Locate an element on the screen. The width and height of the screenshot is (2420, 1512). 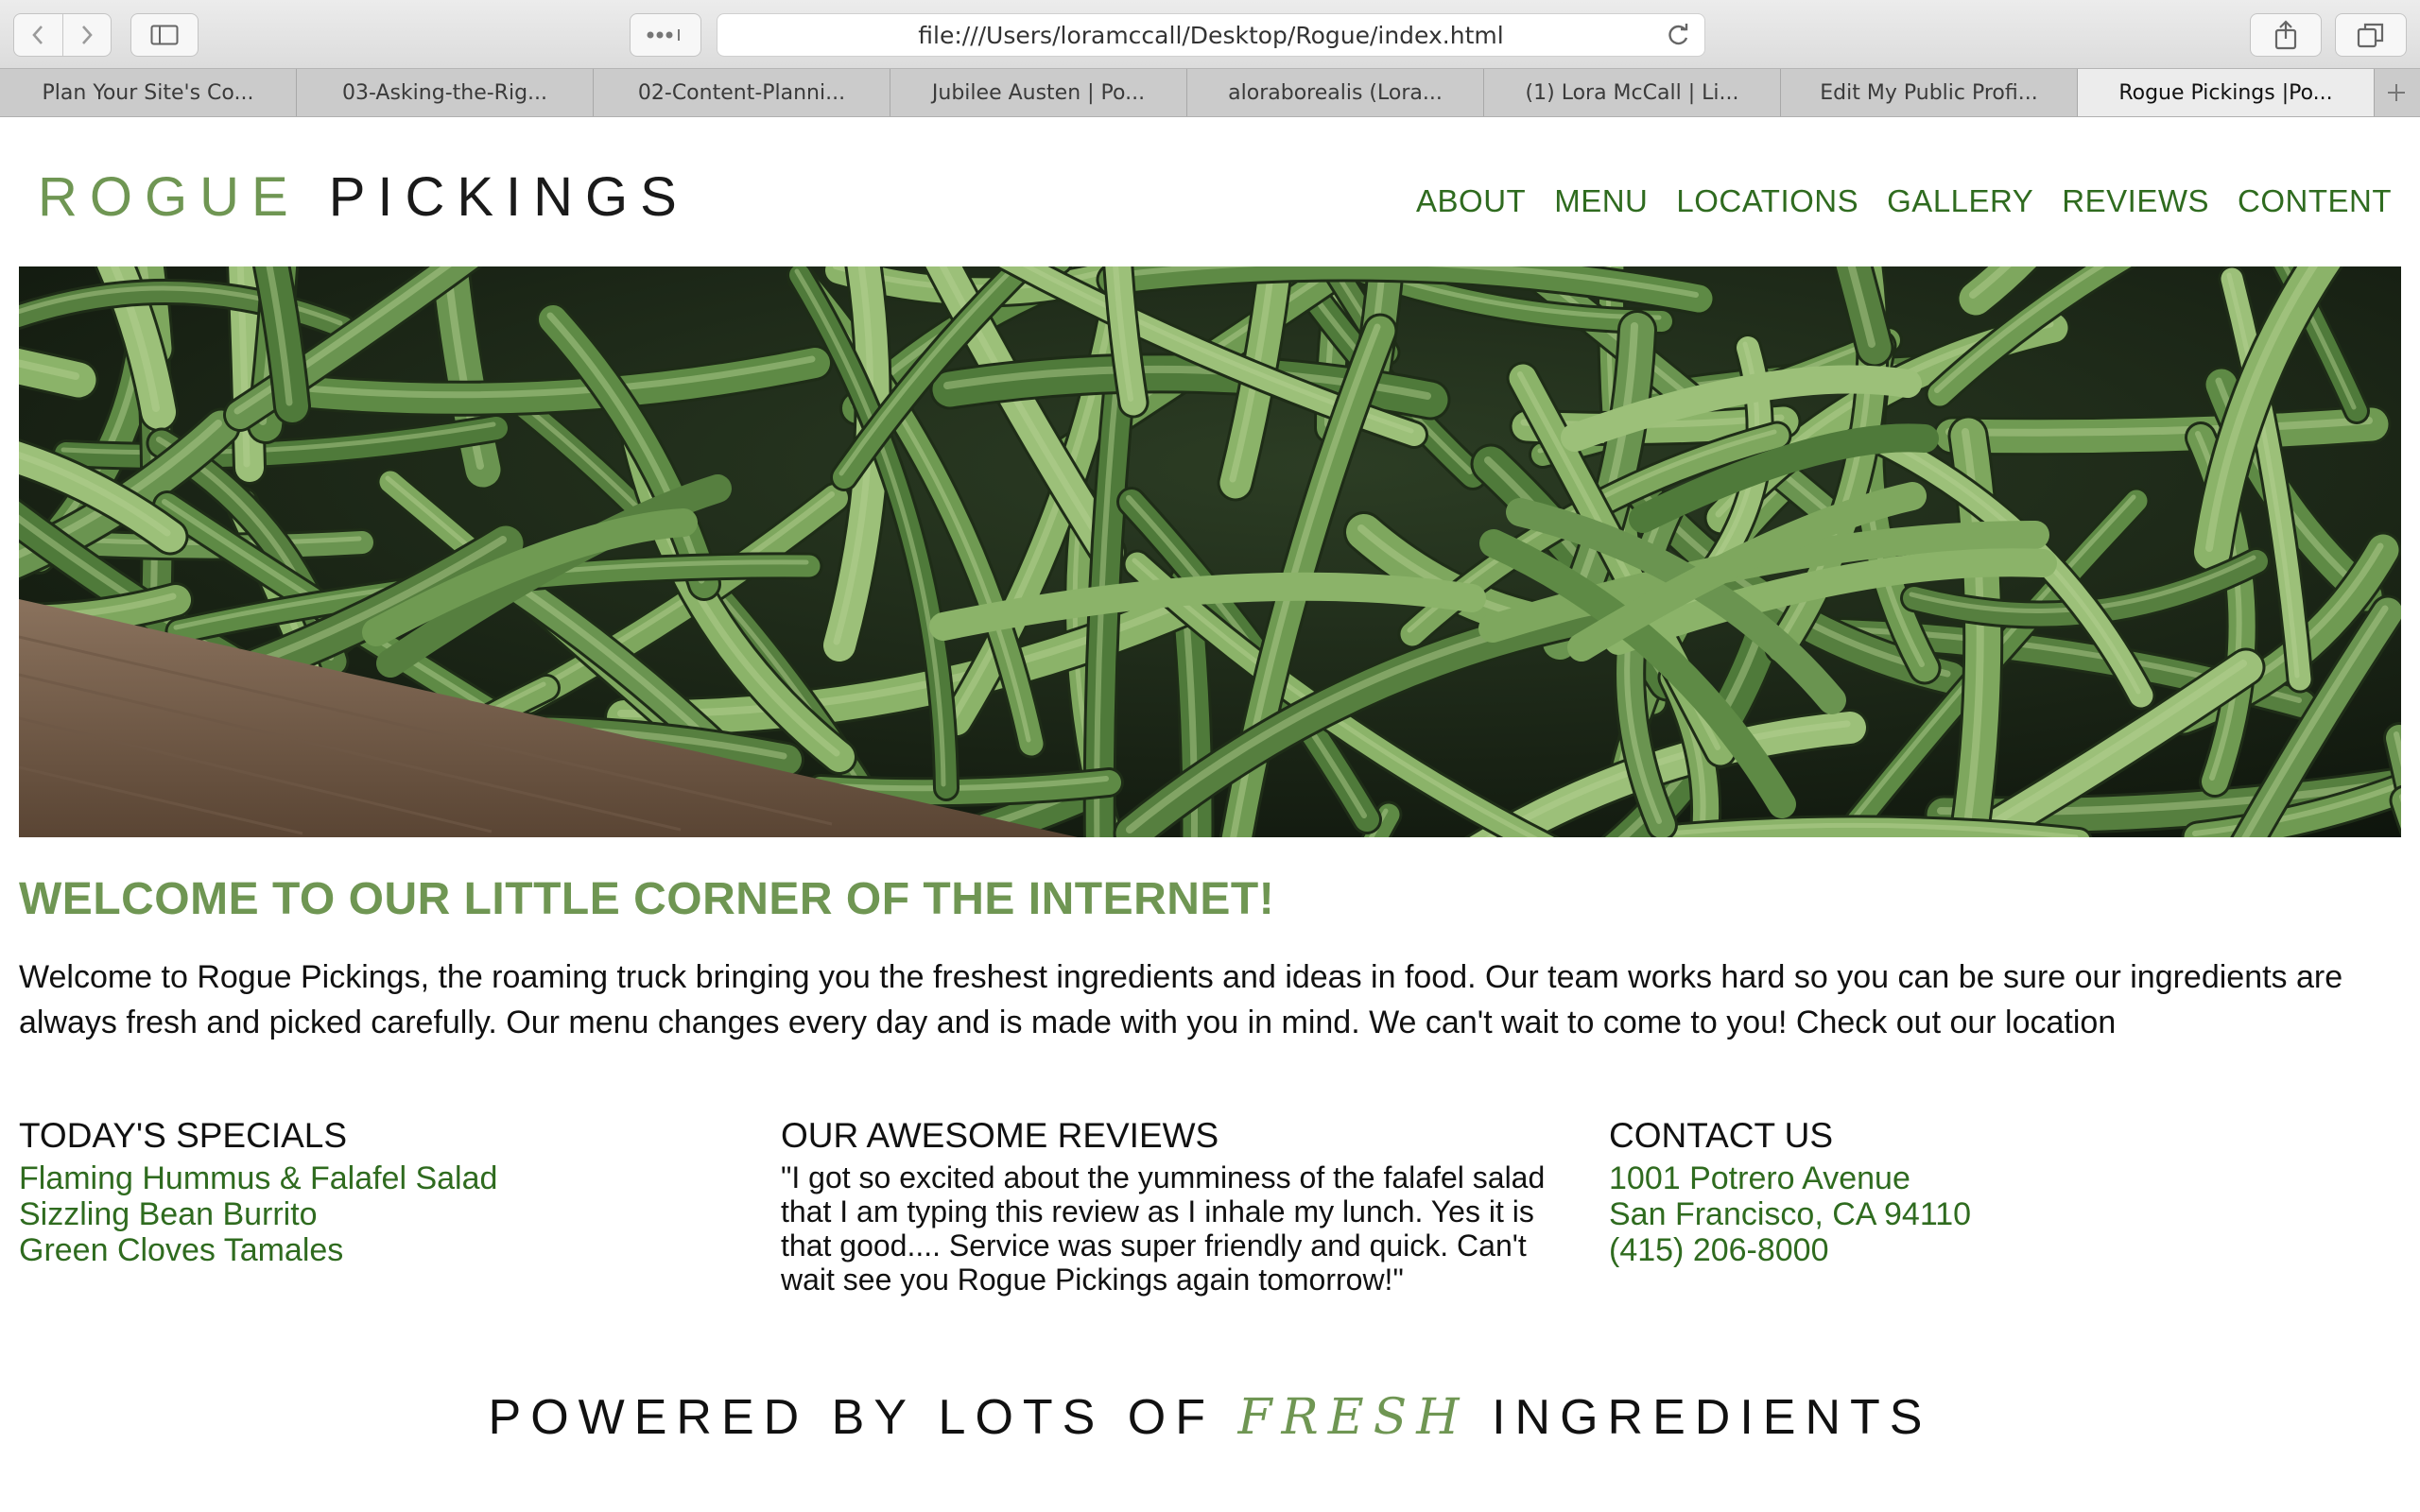
reload-button is located at coordinates (1678, 38).